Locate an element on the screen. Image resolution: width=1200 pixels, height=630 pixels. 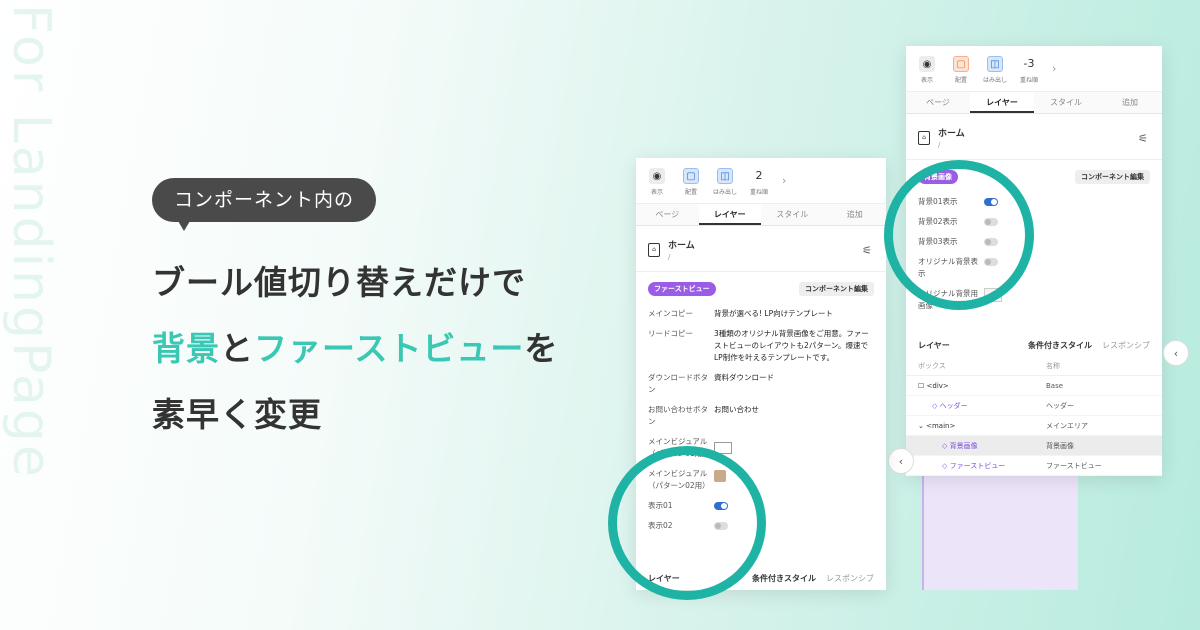
component-section-header: ファーストビュー コンポーネント編集 is located at coordinates (761, 288).